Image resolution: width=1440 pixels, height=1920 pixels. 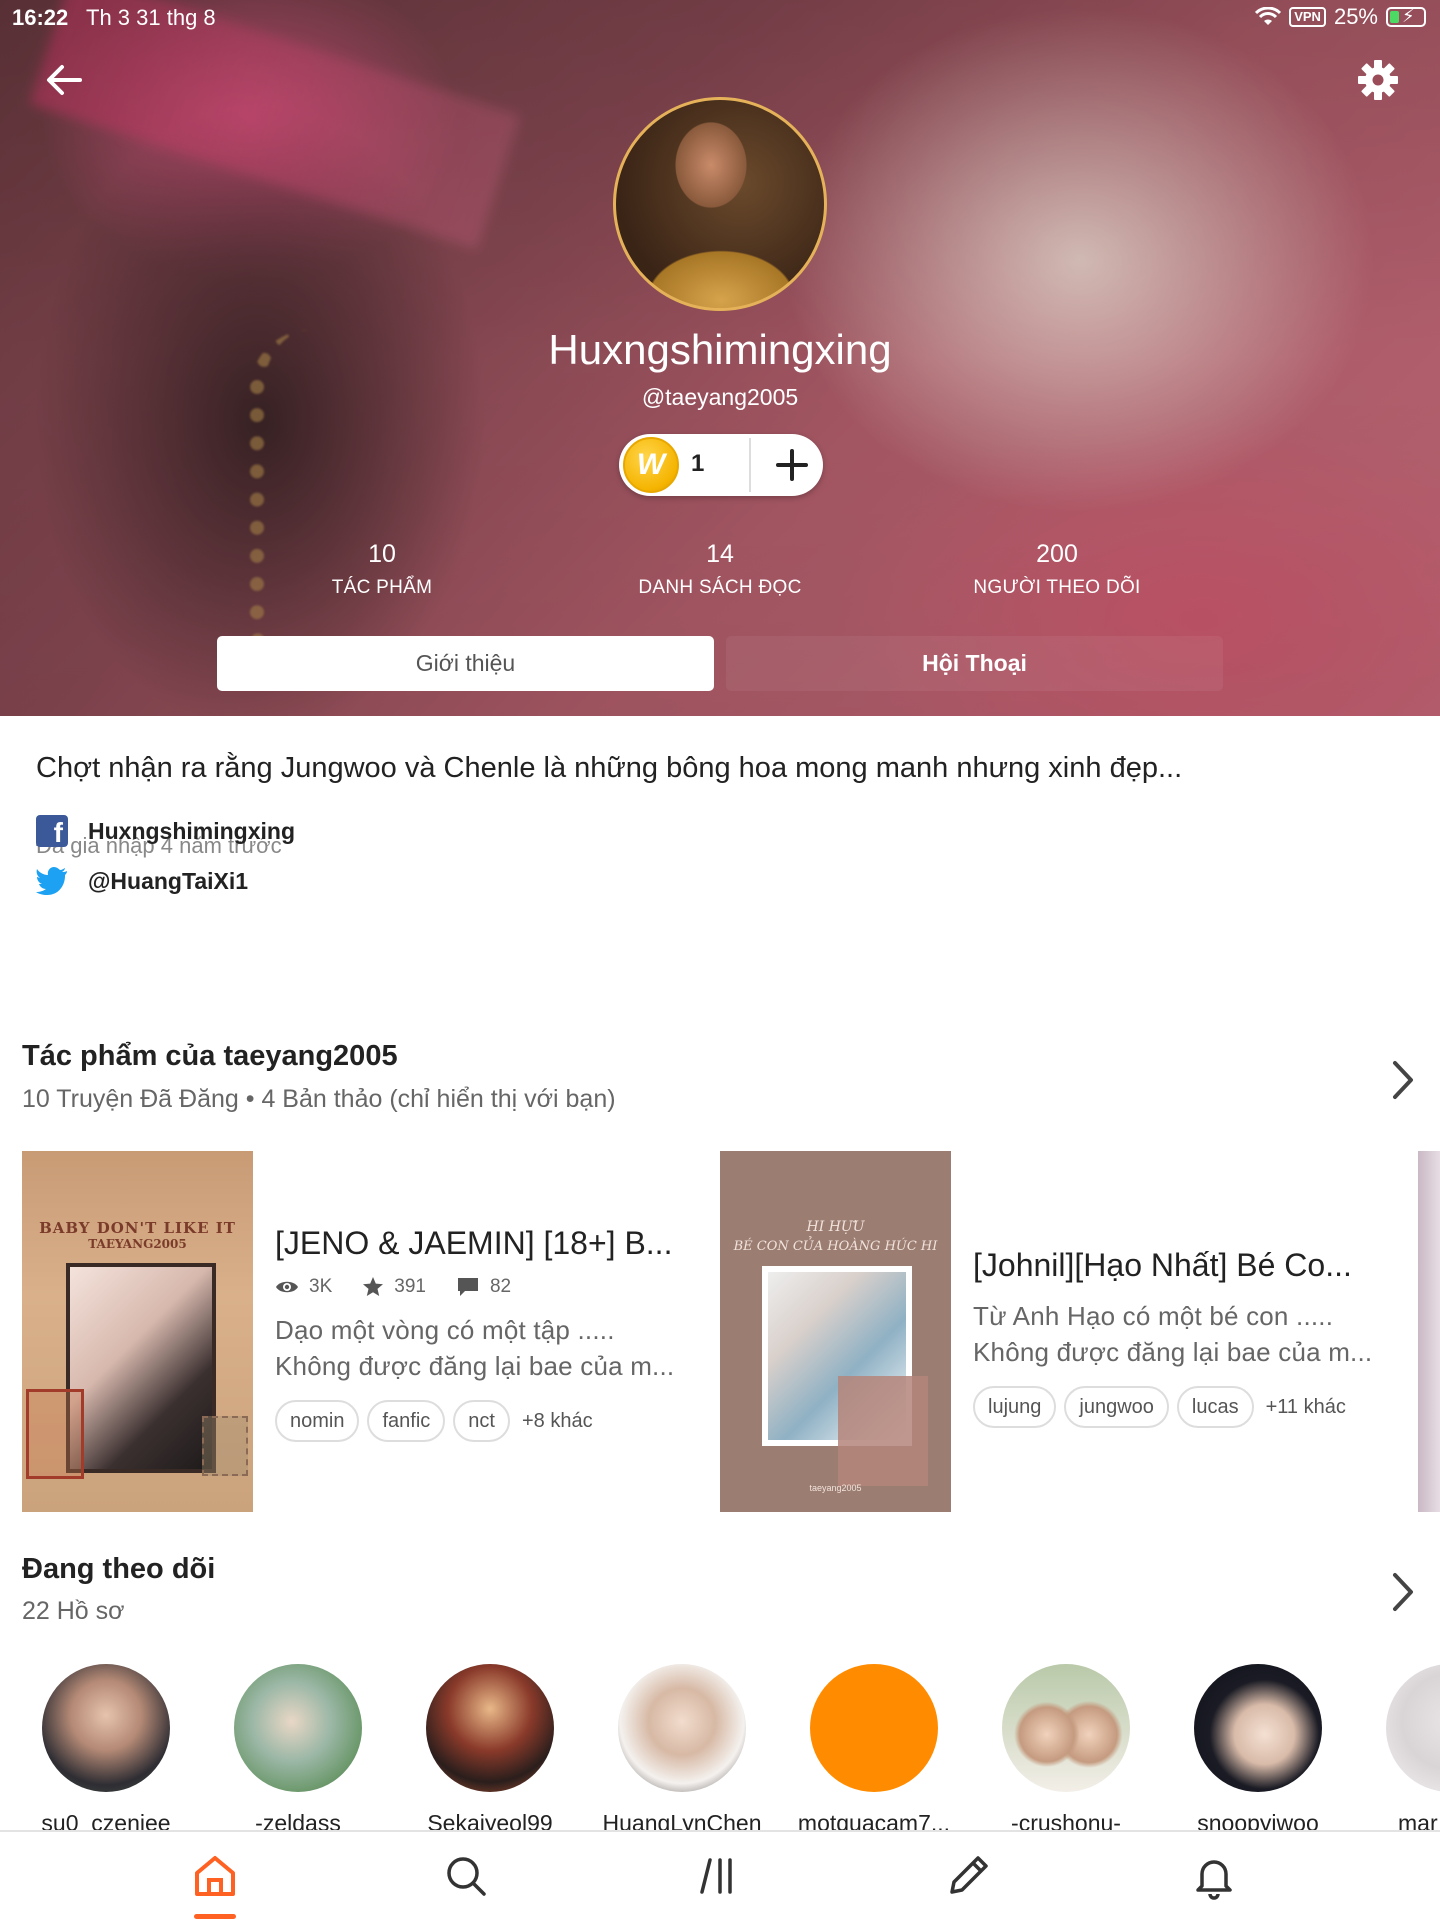 What do you see at coordinates (1355, 16) in the screenshot?
I see `battery-percent: 25%` at bounding box center [1355, 16].